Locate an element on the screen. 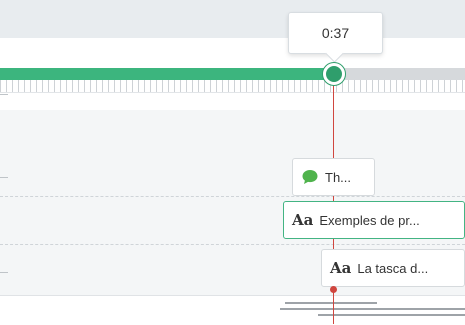  playhead-time-label: 0:37 is located at coordinates (335, 33).